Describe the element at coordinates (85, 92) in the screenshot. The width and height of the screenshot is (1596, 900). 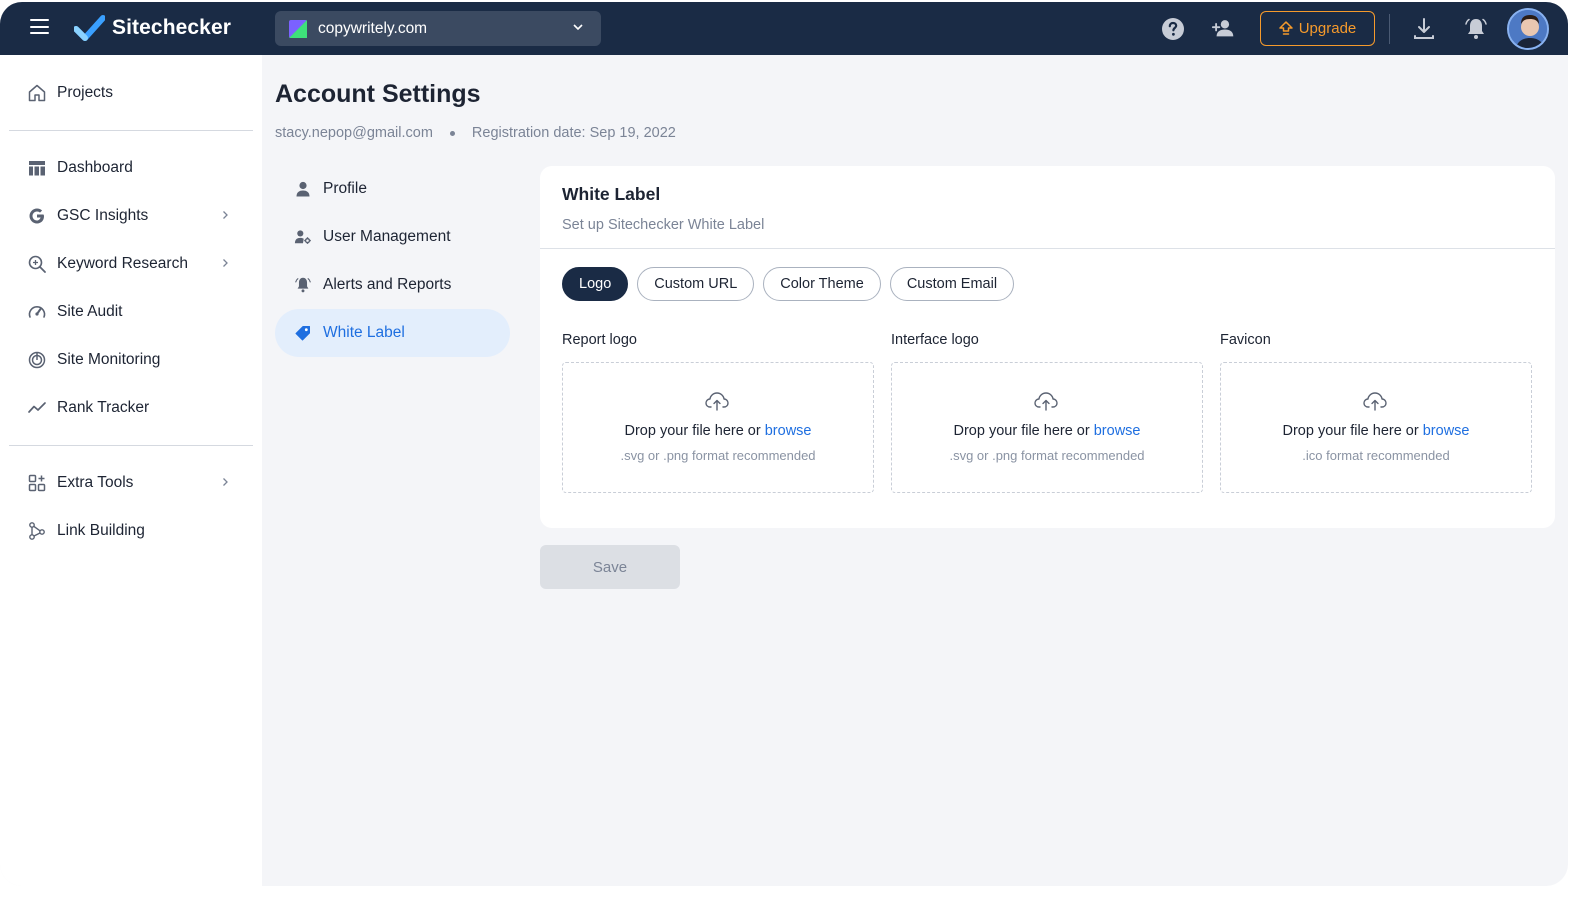
I see `sidebar-item-label: Projects` at that location.